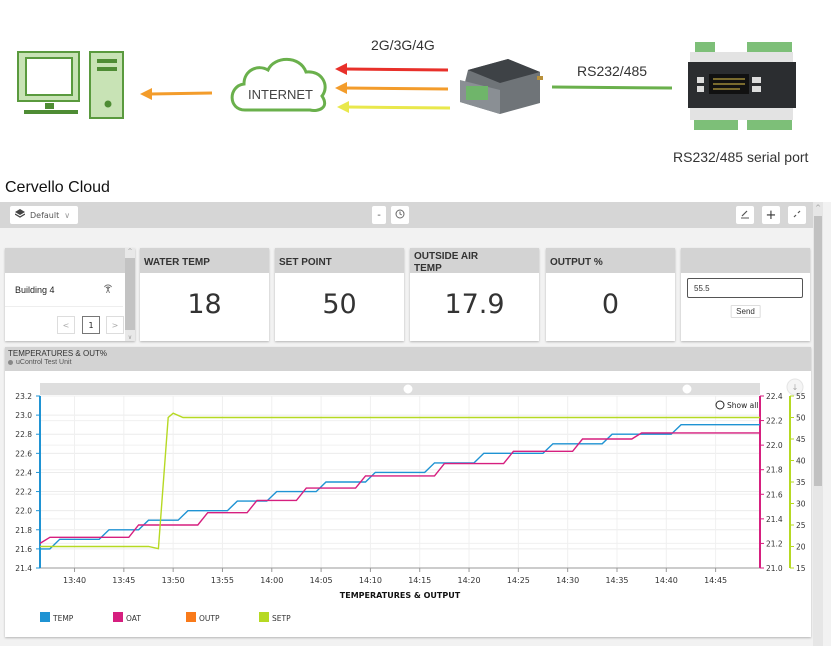 The height and width of the screenshot is (646, 831). I want to click on y-tick-label-right-oat: 22.0, so click(774, 445).